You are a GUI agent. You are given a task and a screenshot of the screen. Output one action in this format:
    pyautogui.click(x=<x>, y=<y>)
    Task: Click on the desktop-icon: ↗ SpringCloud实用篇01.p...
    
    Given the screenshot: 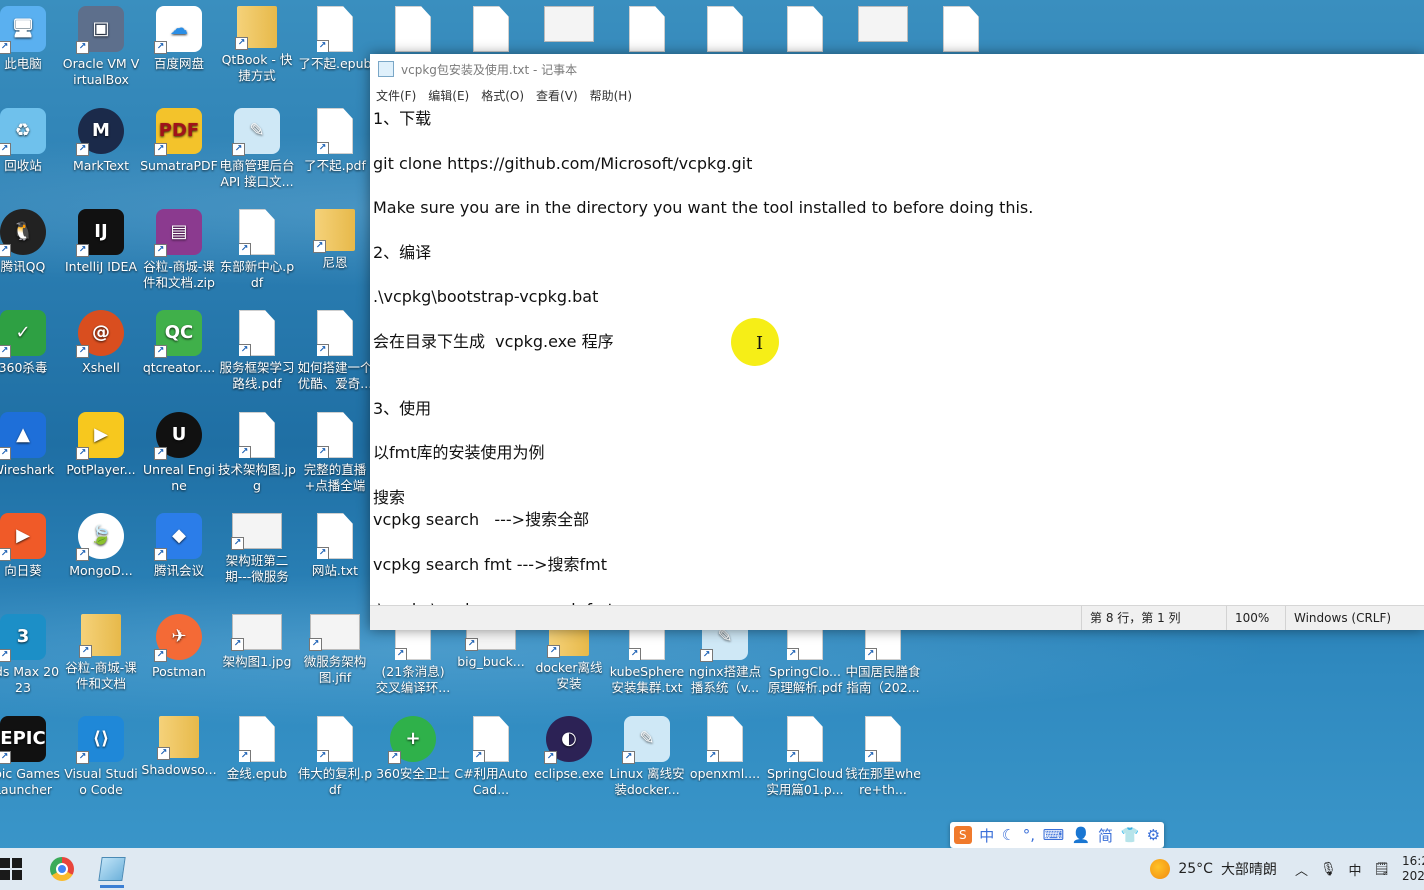 What is the action you would take?
    pyautogui.click(x=805, y=755)
    